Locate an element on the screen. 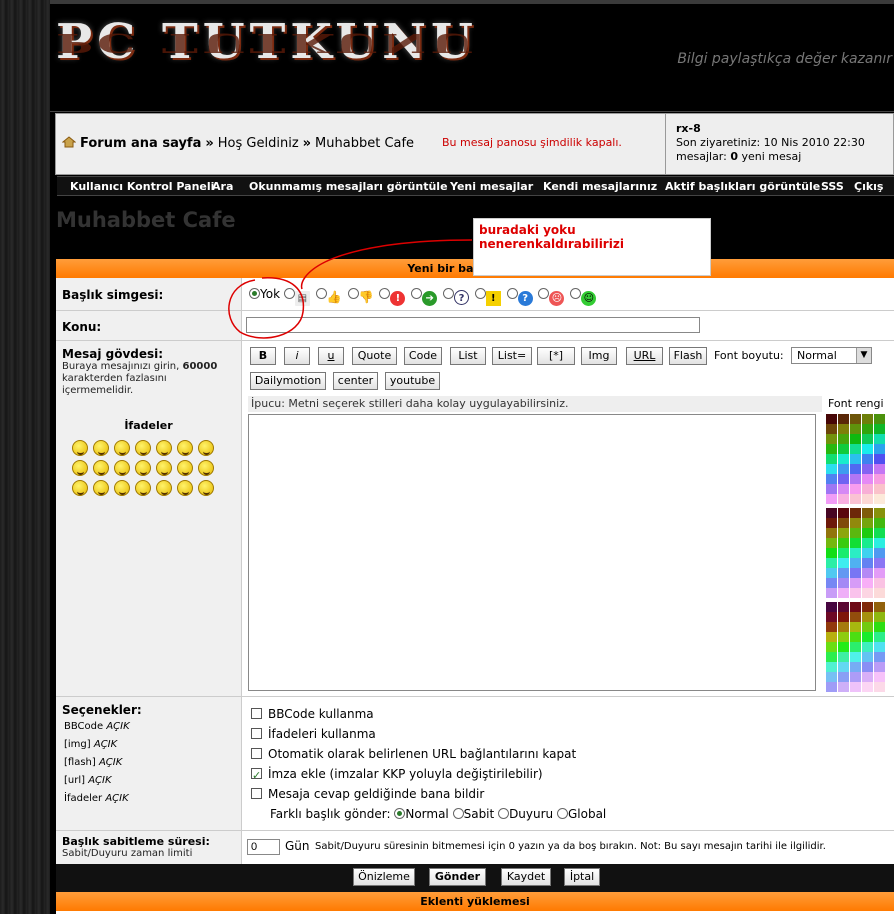  quote-button: Quote is located at coordinates (374, 356).